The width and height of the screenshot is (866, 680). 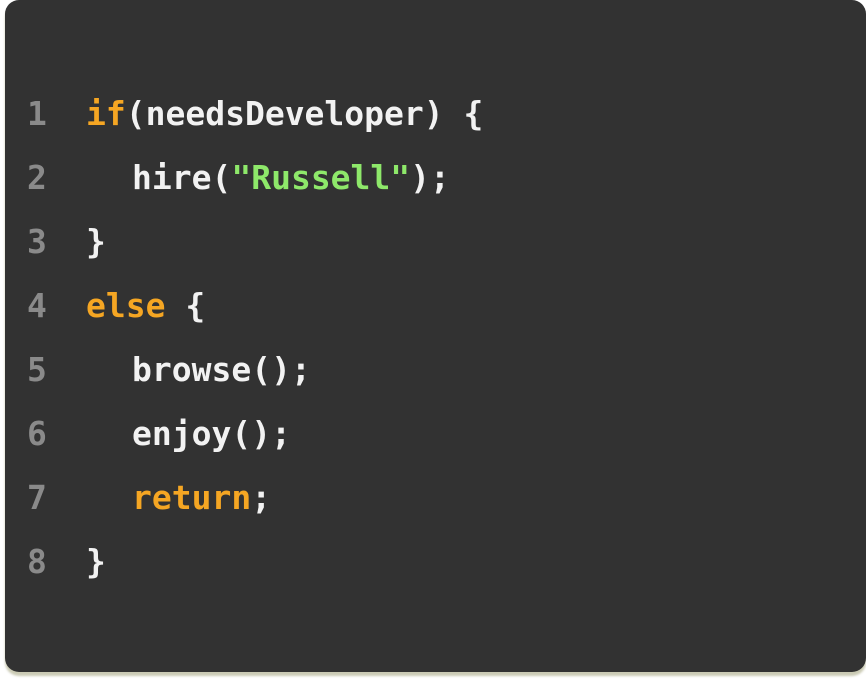 I want to click on line-number: 3, so click(x=37, y=241).